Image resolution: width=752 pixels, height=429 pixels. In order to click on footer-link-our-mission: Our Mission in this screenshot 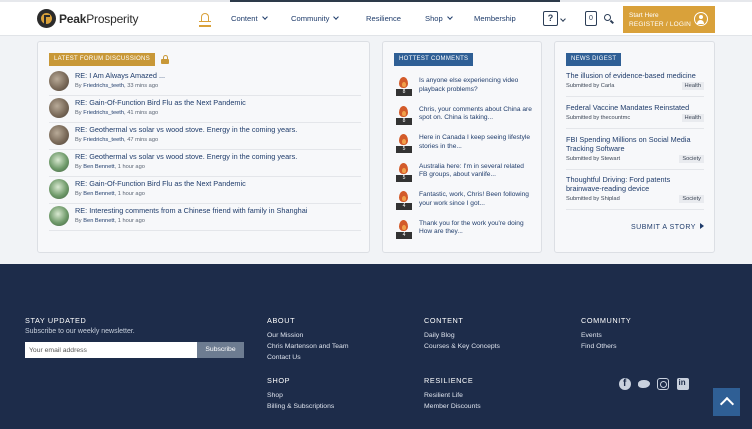, I will do `click(285, 335)`.